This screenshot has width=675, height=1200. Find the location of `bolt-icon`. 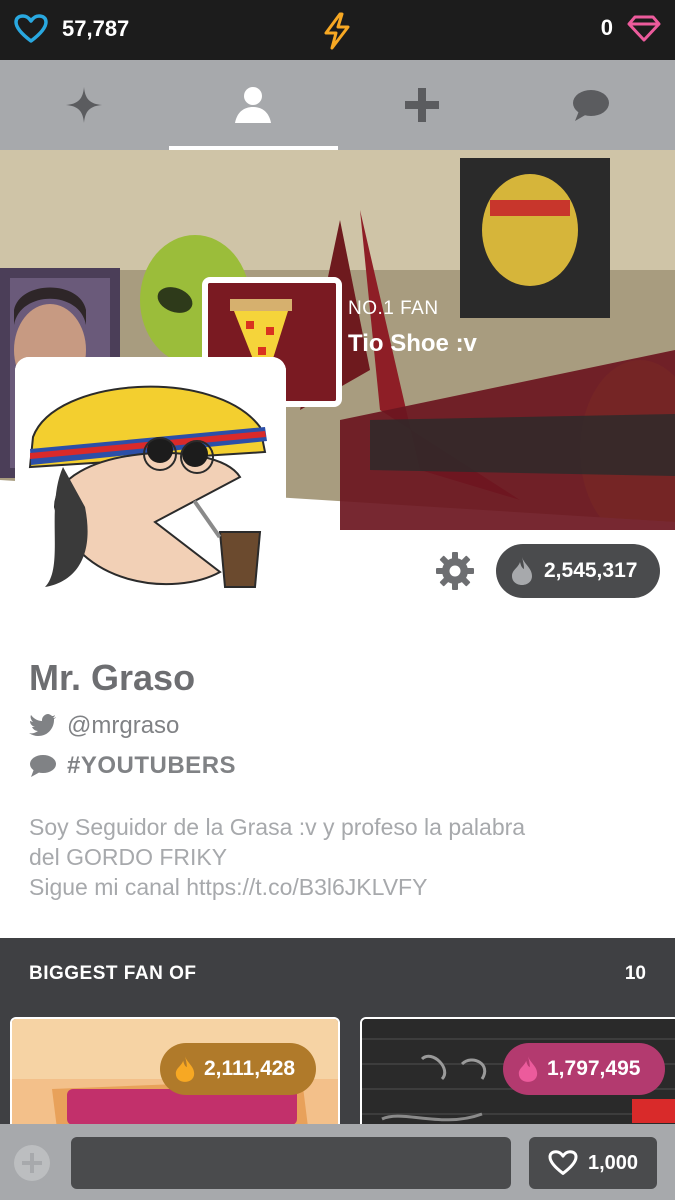

bolt-icon is located at coordinates (337, 33).